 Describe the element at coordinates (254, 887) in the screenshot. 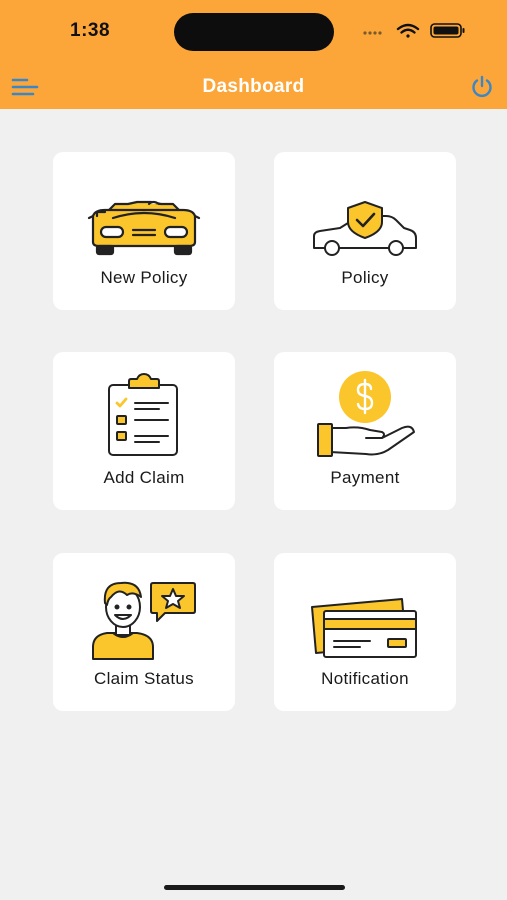

I see `home-indicator` at that location.